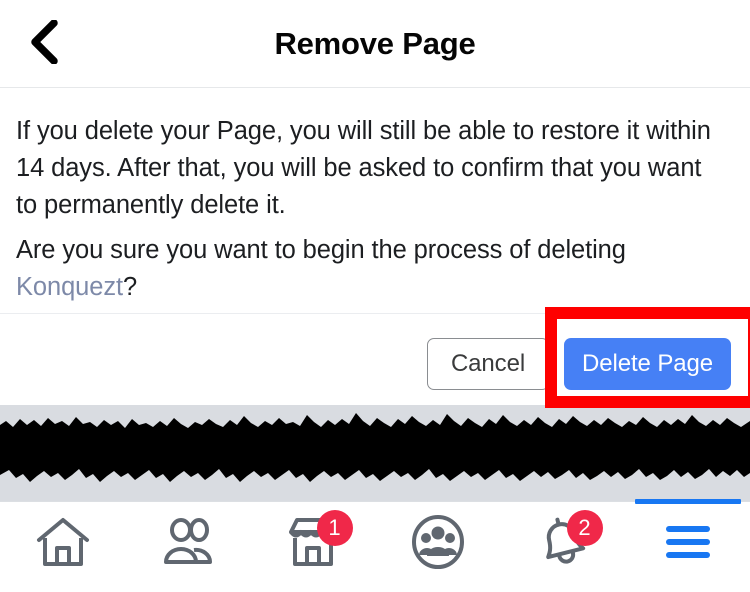  I want to click on page-title: Remove Page, so click(375, 43).